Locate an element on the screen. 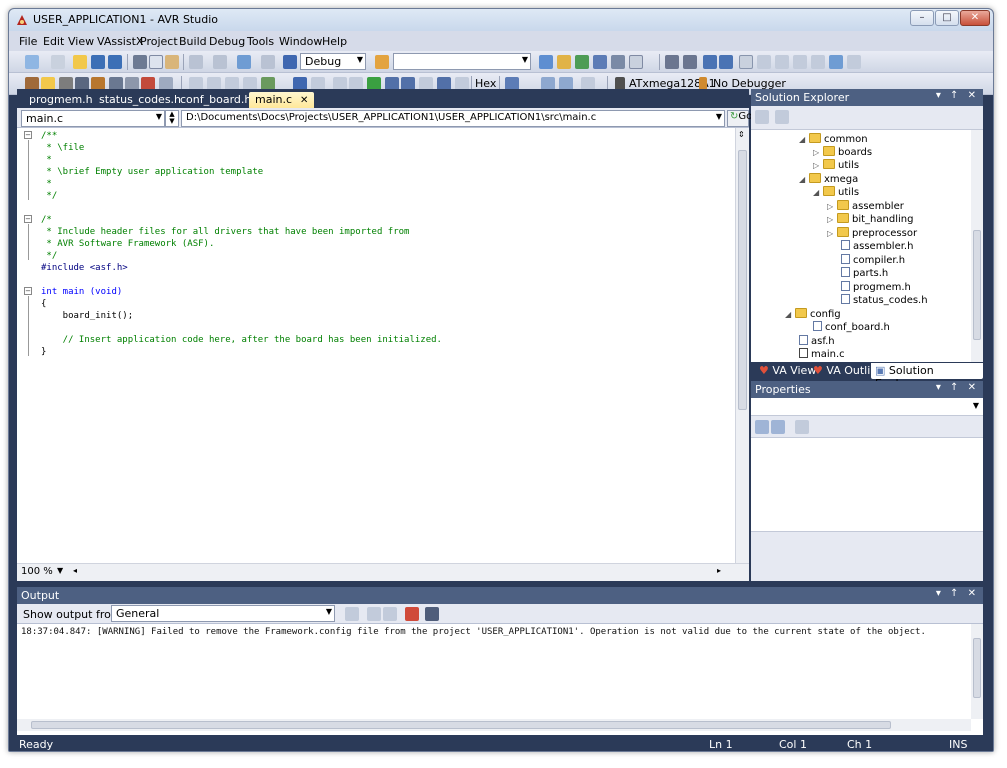  prev-bookmark-icon is located at coordinates (764, 62).